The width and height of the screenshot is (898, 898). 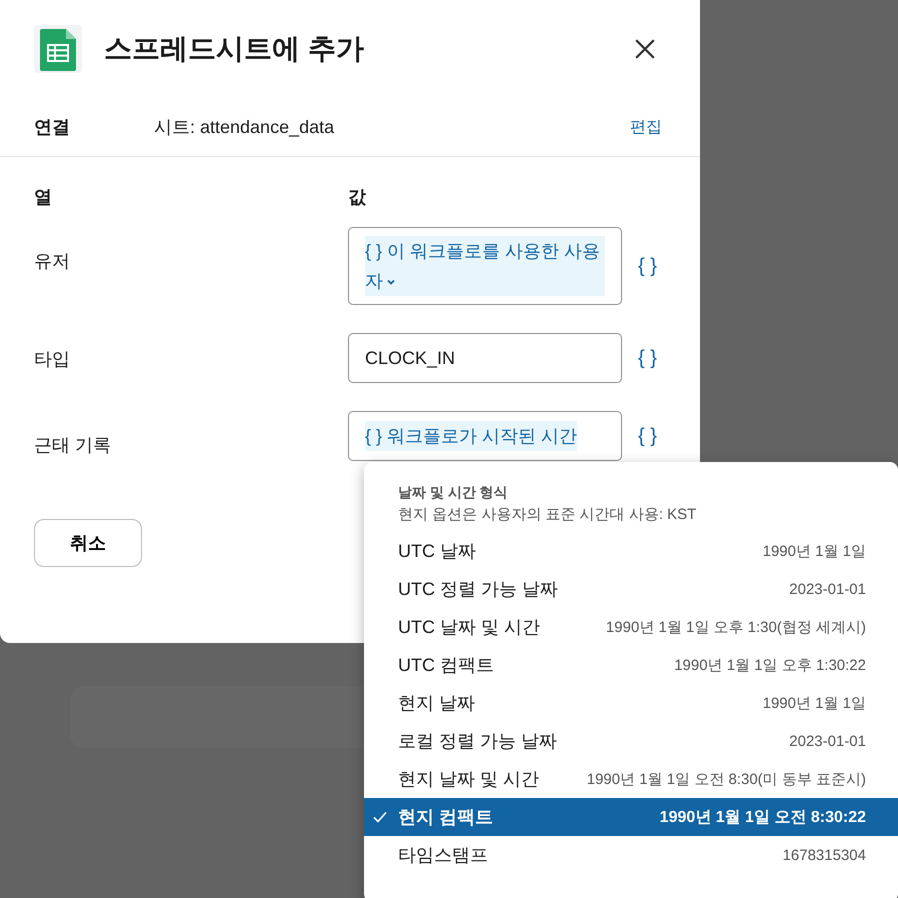 I want to click on variable-token: { } 이 워크플로를 사용한 사용자, so click(x=485, y=266).